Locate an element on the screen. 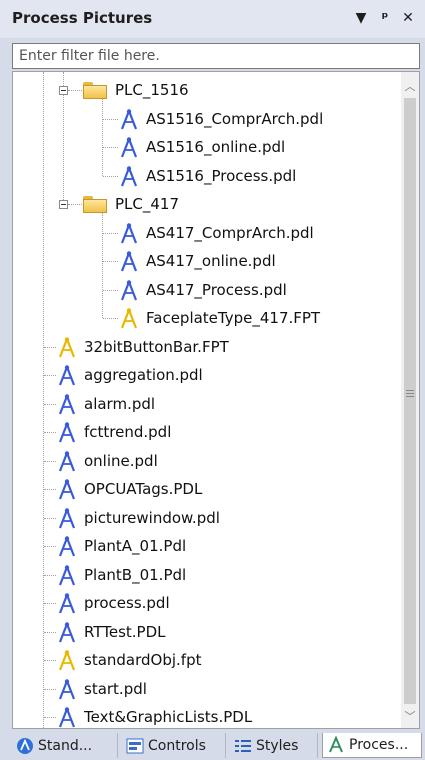 This screenshot has width=425, height=760. panel-titlebar: Process Pictures ▼ ᵖ ✕ is located at coordinates (212, 19).